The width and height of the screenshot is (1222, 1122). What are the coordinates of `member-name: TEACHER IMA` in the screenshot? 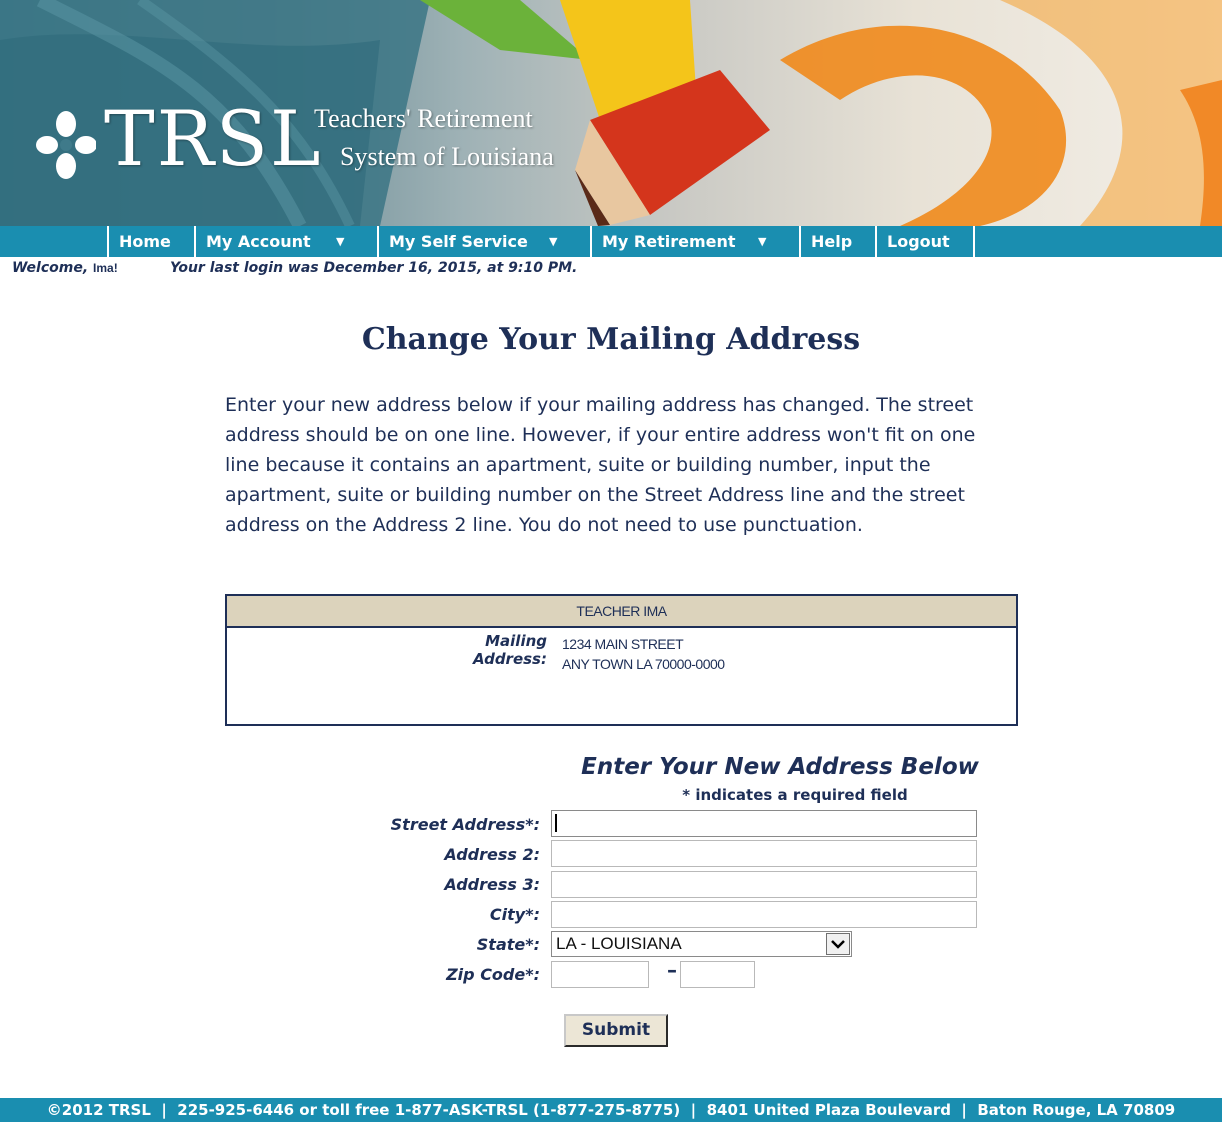 It's located at (621, 612).